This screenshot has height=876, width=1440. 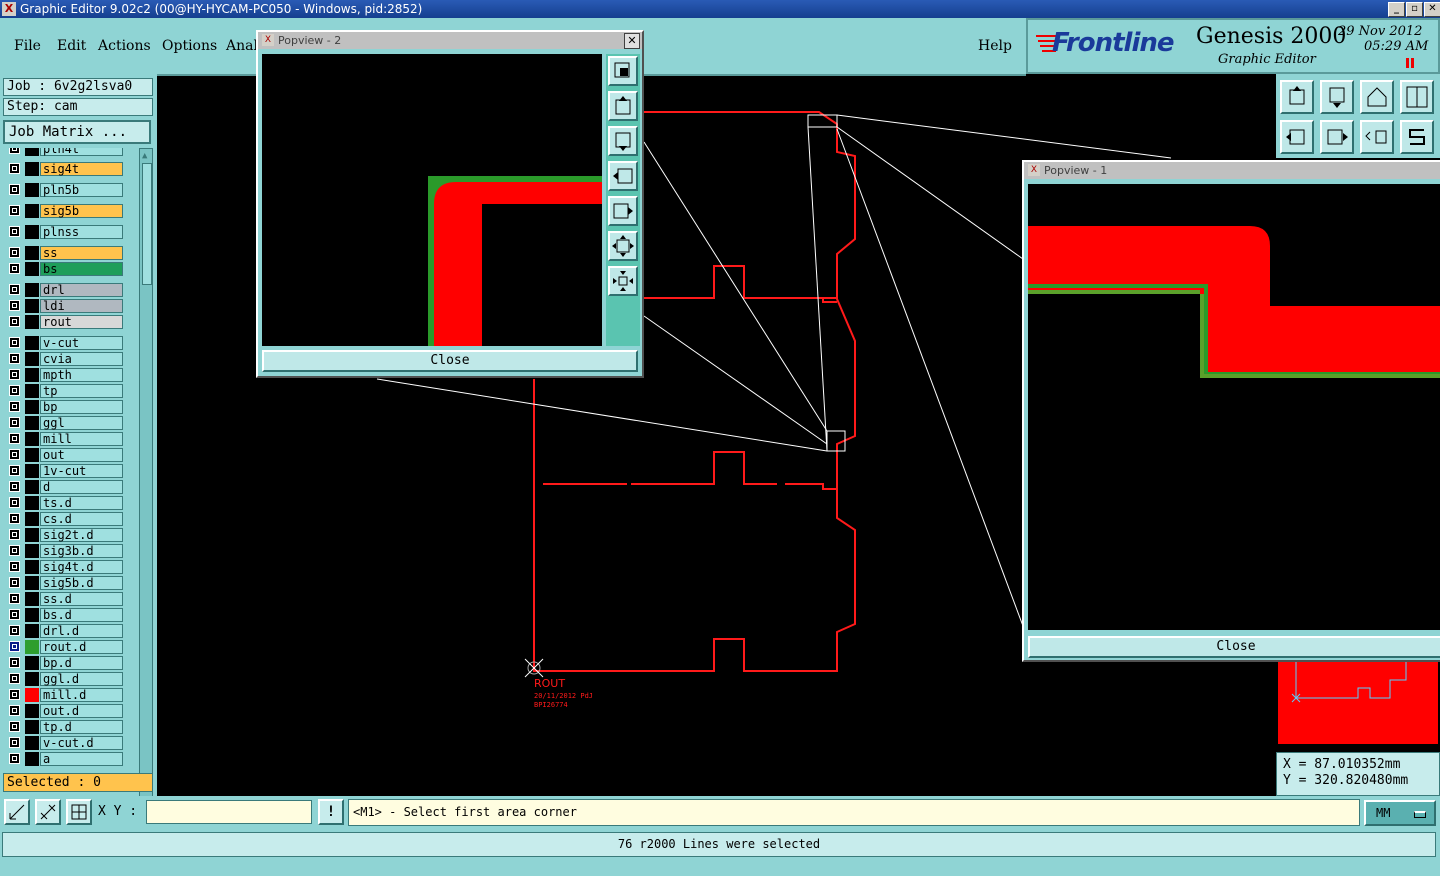 I want to click on layer-row: rout, so click(x=71, y=322).